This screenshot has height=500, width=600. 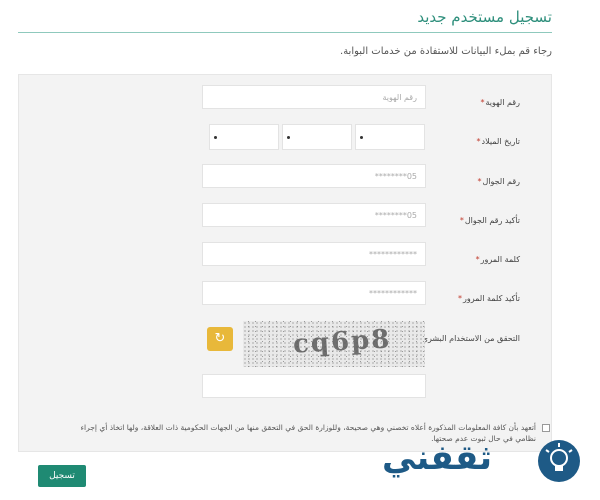 I want to click on captcha-input, so click(x=314, y=386).